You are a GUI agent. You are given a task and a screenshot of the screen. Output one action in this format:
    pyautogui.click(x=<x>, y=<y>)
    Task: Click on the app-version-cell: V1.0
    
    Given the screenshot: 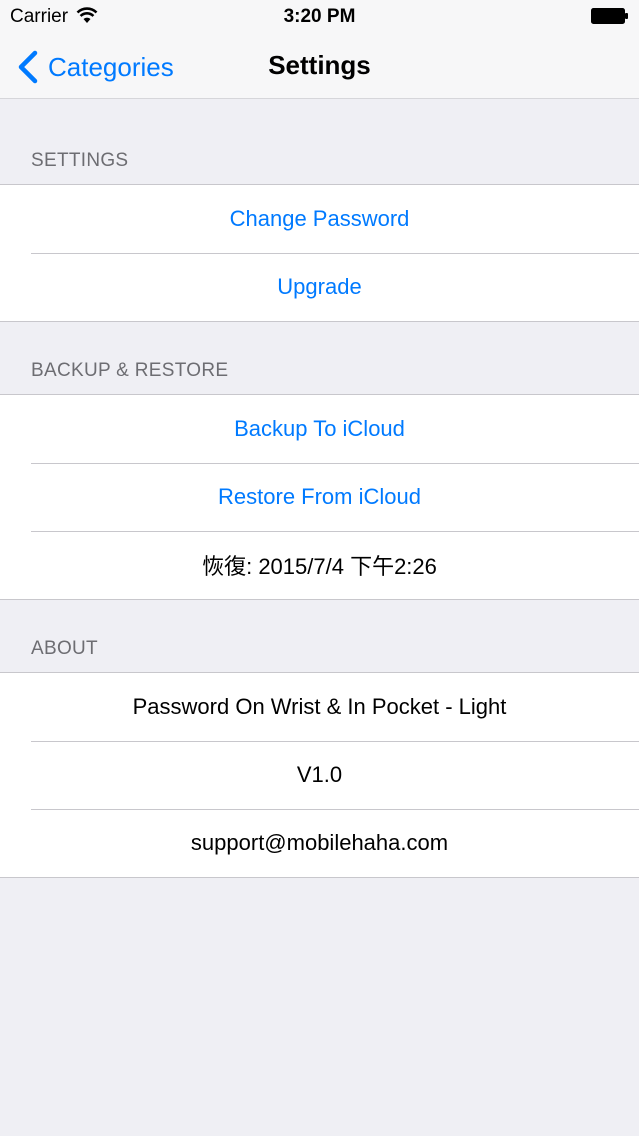 What is the action you would take?
    pyautogui.click(x=319, y=775)
    